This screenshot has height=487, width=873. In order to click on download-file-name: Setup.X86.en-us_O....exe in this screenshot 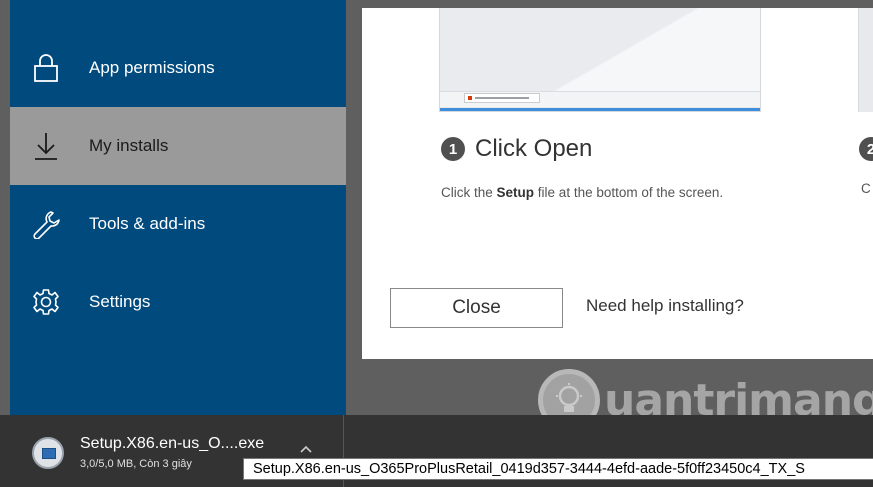, I will do `click(172, 443)`.